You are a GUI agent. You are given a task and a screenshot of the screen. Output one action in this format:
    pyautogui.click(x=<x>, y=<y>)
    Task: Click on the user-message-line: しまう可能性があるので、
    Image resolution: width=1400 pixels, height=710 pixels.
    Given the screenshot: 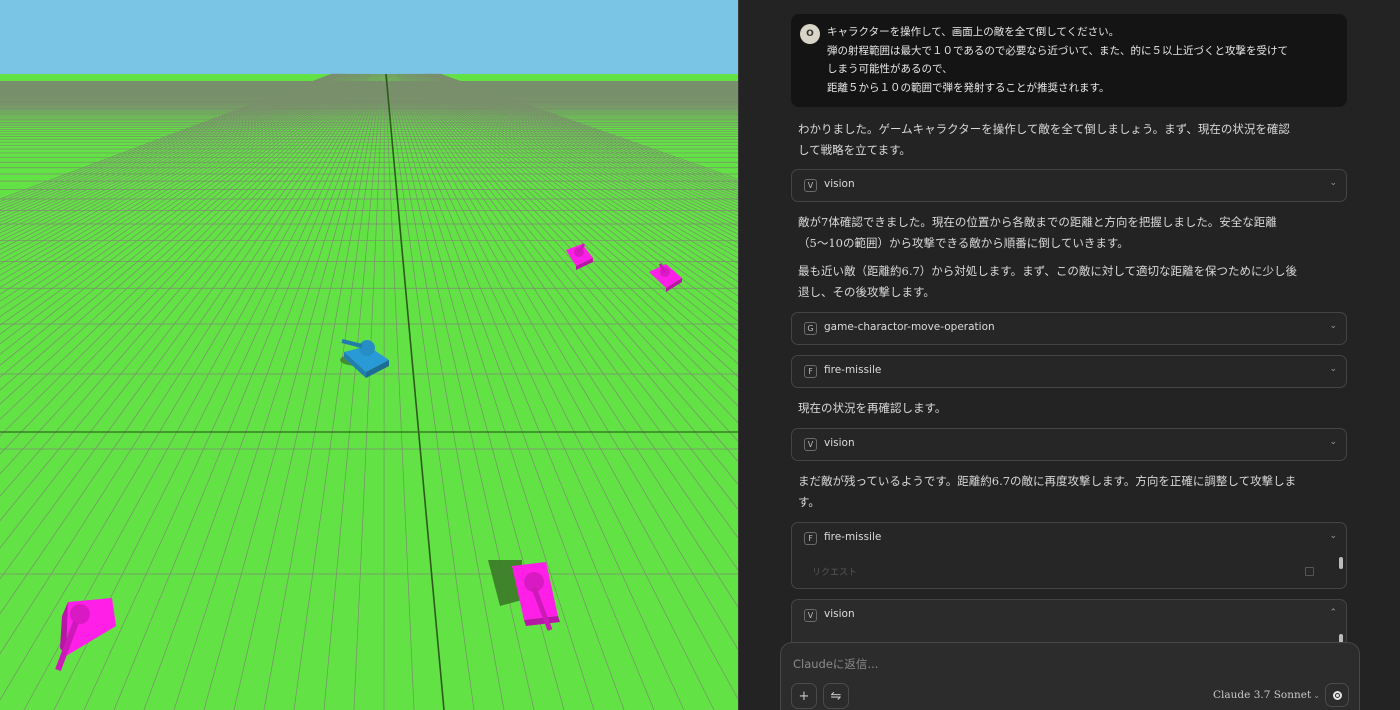 What is the action you would take?
    pyautogui.click(x=890, y=69)
    